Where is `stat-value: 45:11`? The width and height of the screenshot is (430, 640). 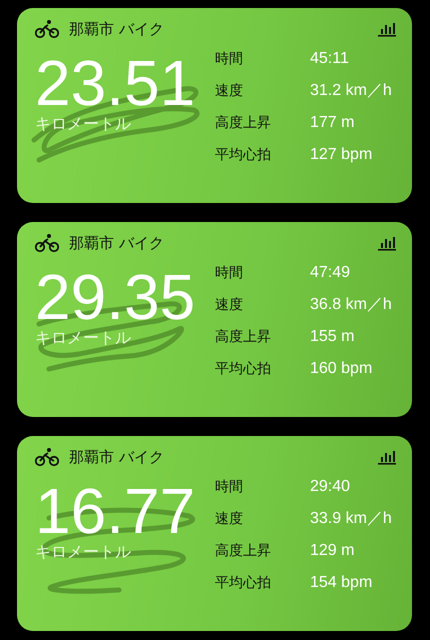 stat-value: 45:11 is located at coordinates (330, 59).